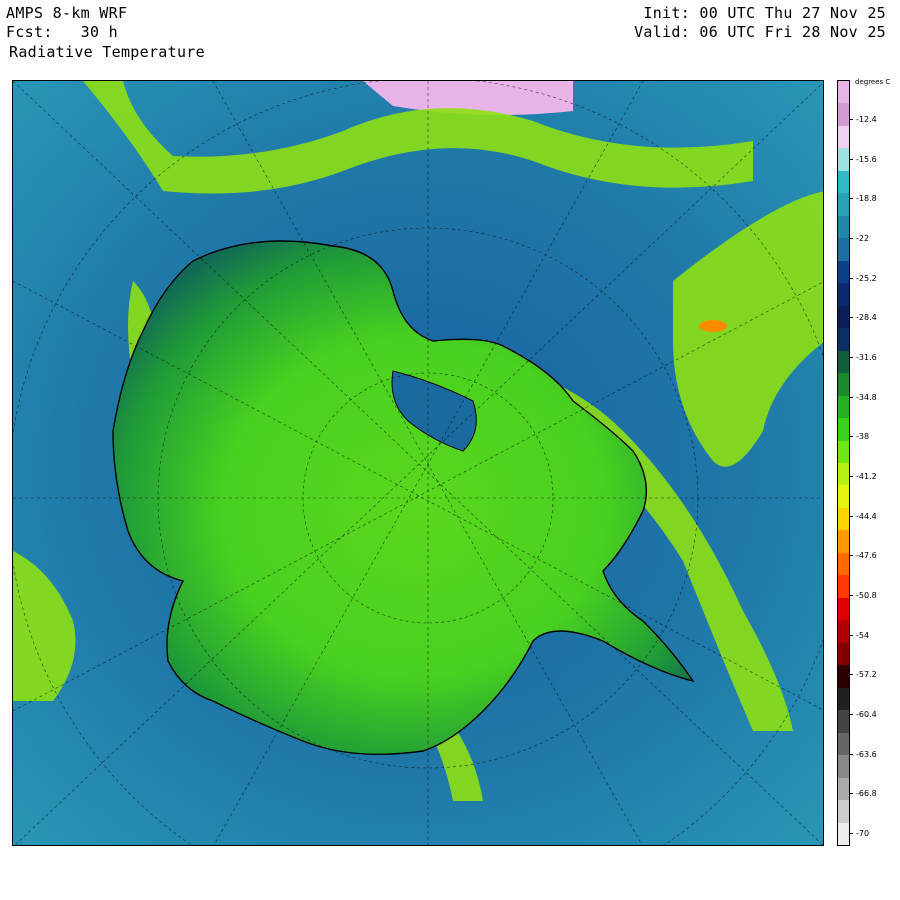 The image size is (900, 900). I want to click on colorbar-units: degrees C, so click(873, 82).